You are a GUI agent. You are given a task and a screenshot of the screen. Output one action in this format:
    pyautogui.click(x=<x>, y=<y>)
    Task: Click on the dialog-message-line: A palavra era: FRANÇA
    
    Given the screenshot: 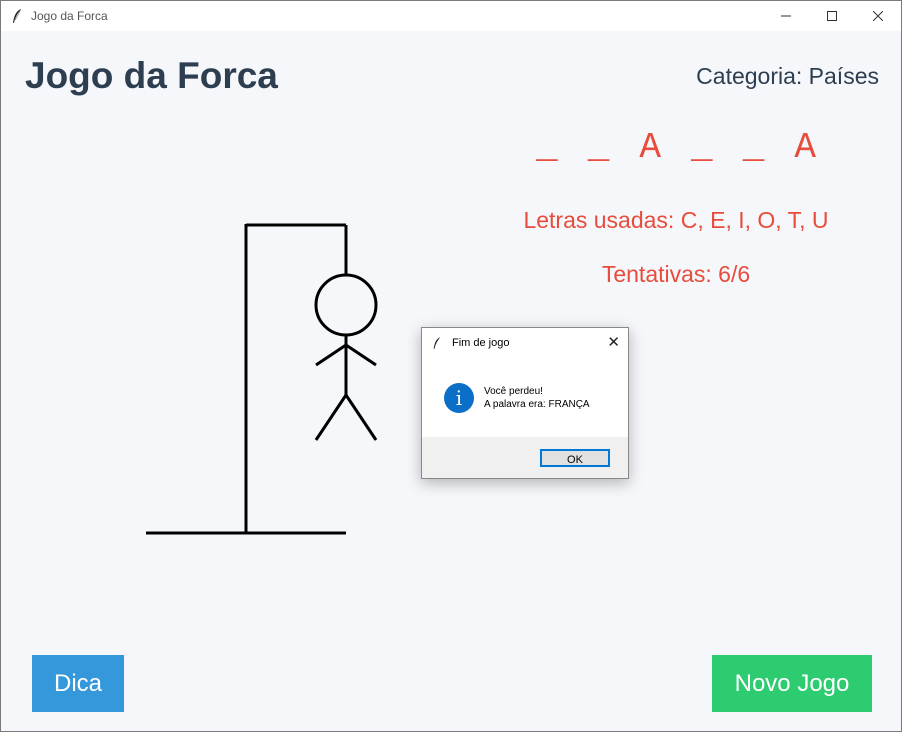 What is the action you would take?
    pyautogui.click(x=537, y=404)
    